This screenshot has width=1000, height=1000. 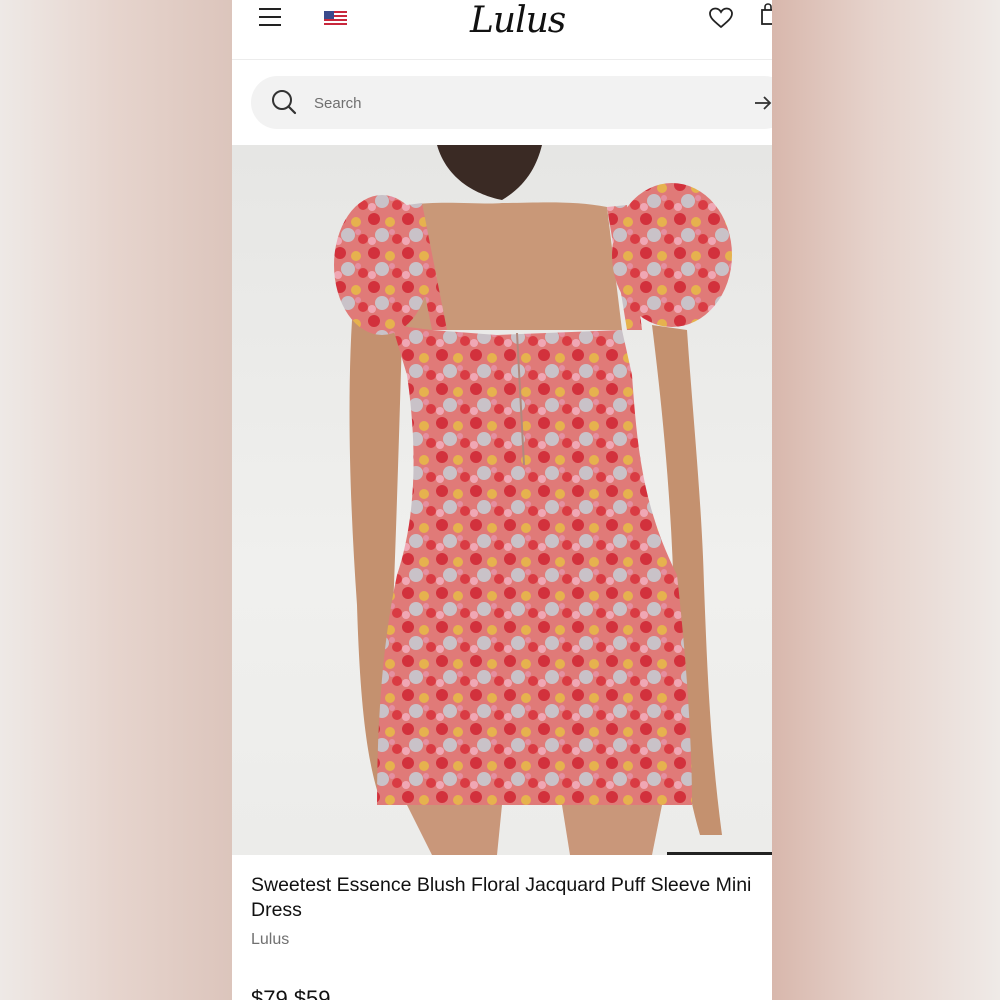 I want to click on search-icon, so click(x=284, y=102).